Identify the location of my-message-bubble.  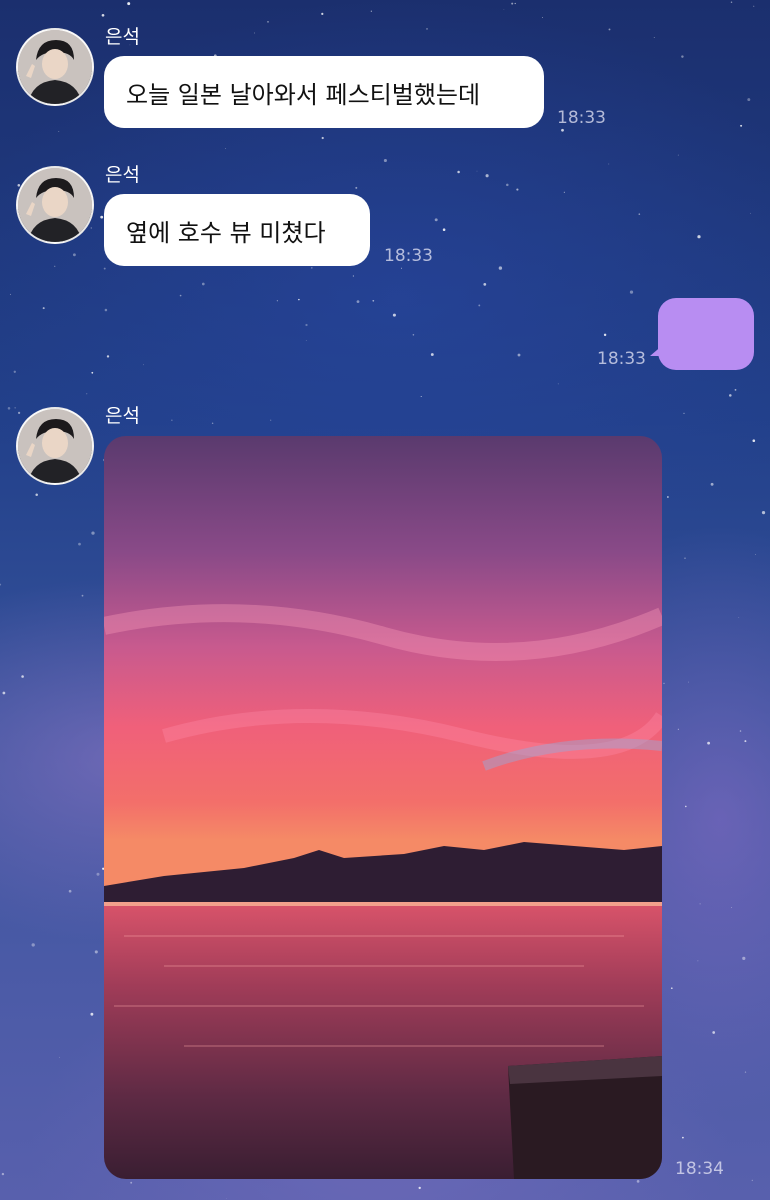
(702, 334).